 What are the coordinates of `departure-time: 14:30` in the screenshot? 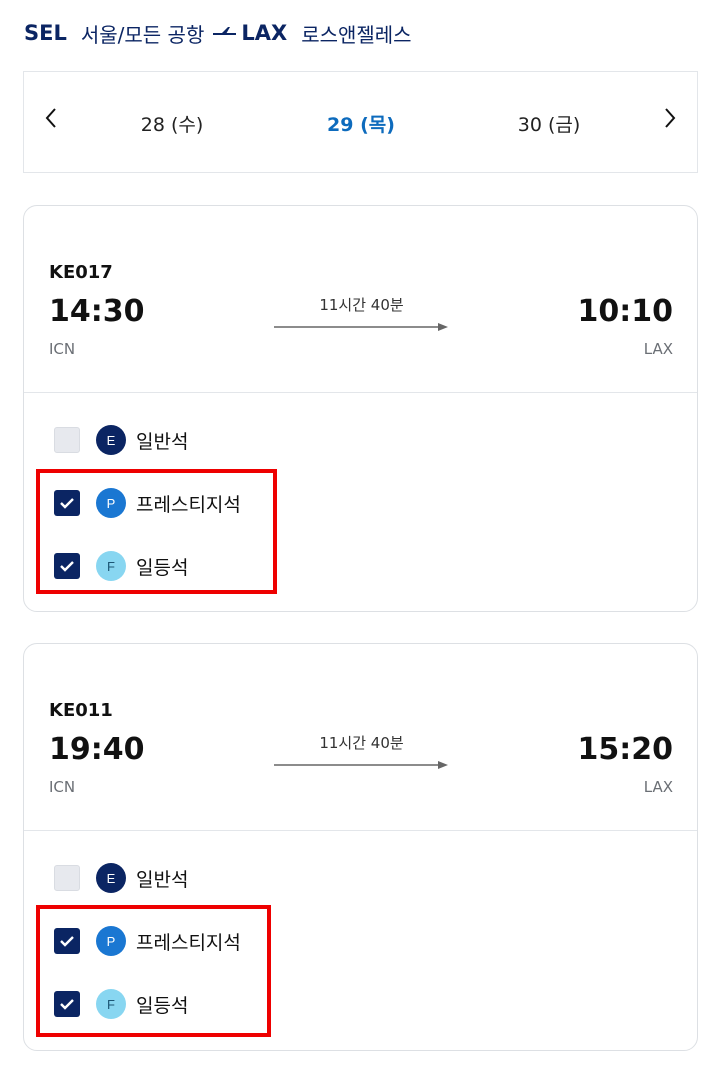 It's located at (97, 311).